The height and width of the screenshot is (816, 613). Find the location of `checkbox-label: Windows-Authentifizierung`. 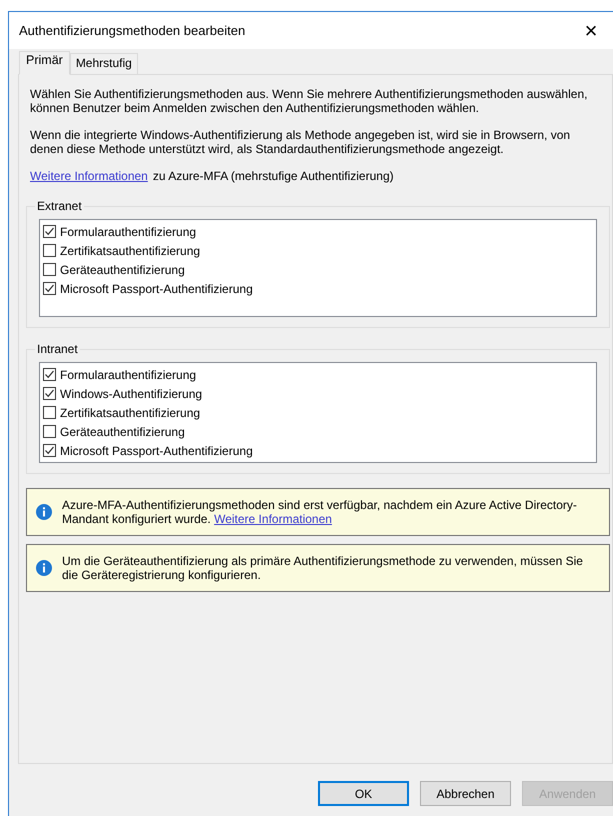

checkbox-label: Windows-Authentifizierung is located at coordinates (131, 393).